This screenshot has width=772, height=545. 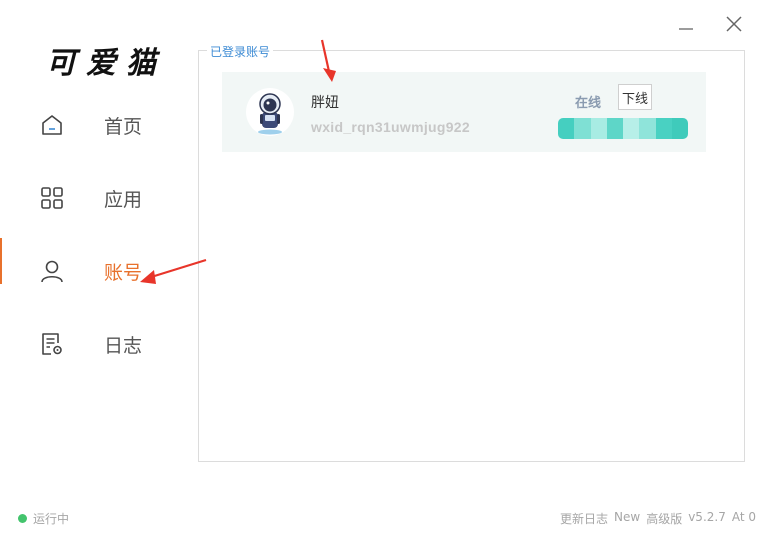 What do you see at coordinates (52, 125) in the screenshot?
I see `home-icon` at bounding box center [52, 125].